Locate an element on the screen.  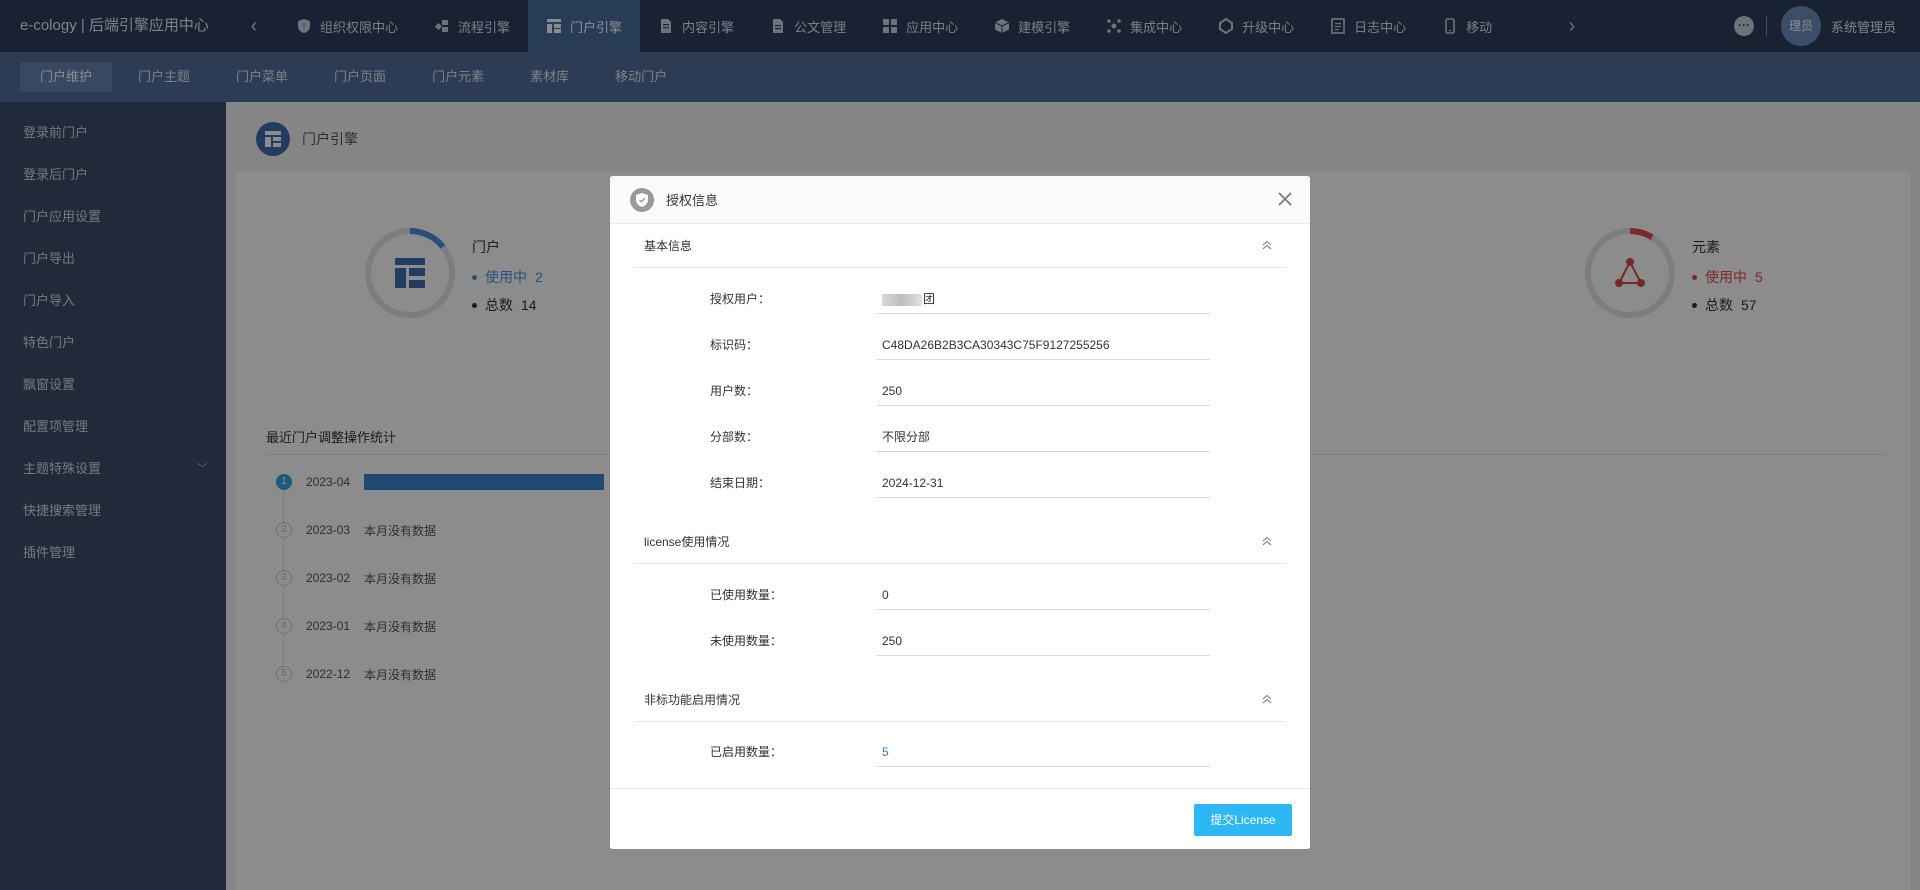
form-row: 已使用数量： 0 is located at coordinates (960, 595).